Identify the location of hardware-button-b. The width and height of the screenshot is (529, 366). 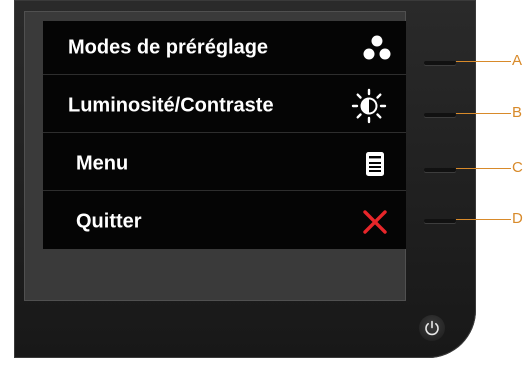
(440, 115).